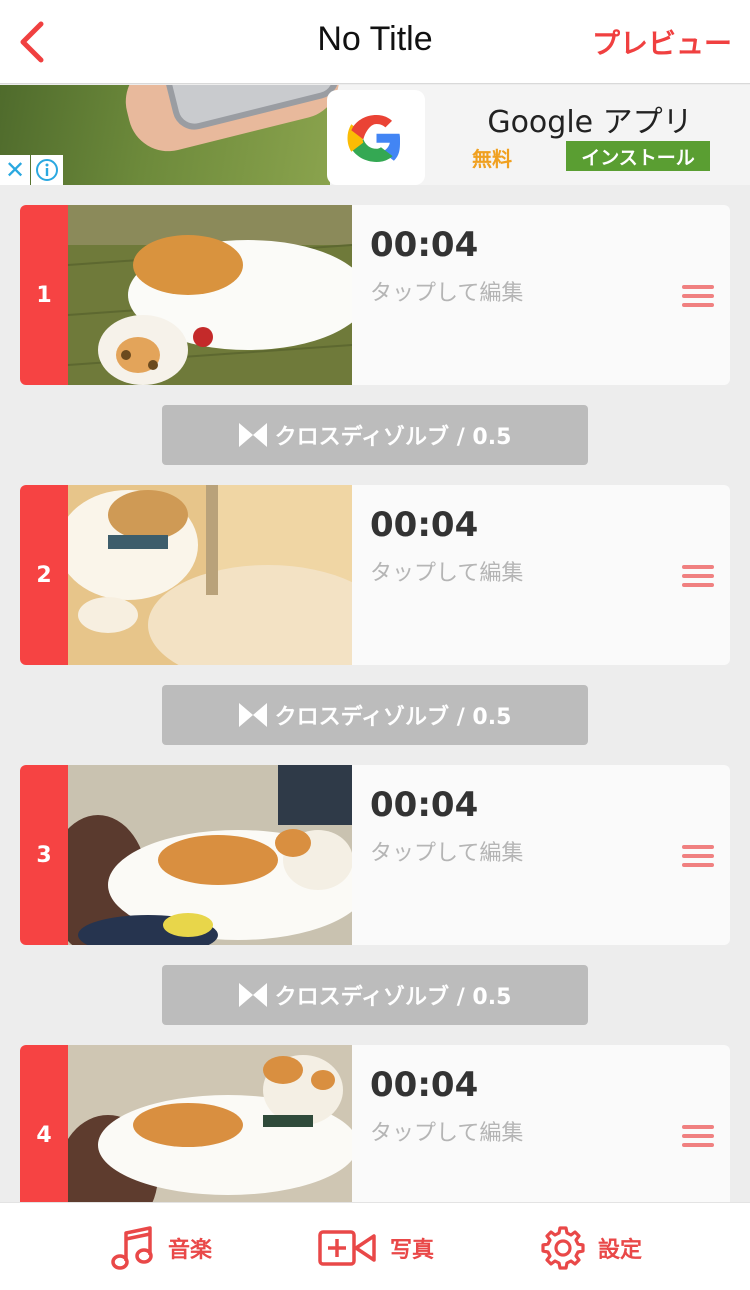  What do you see at coordinates (44, 295) in the screenshot?
I see `clip-number: 1` at bounding box center [44, 295].